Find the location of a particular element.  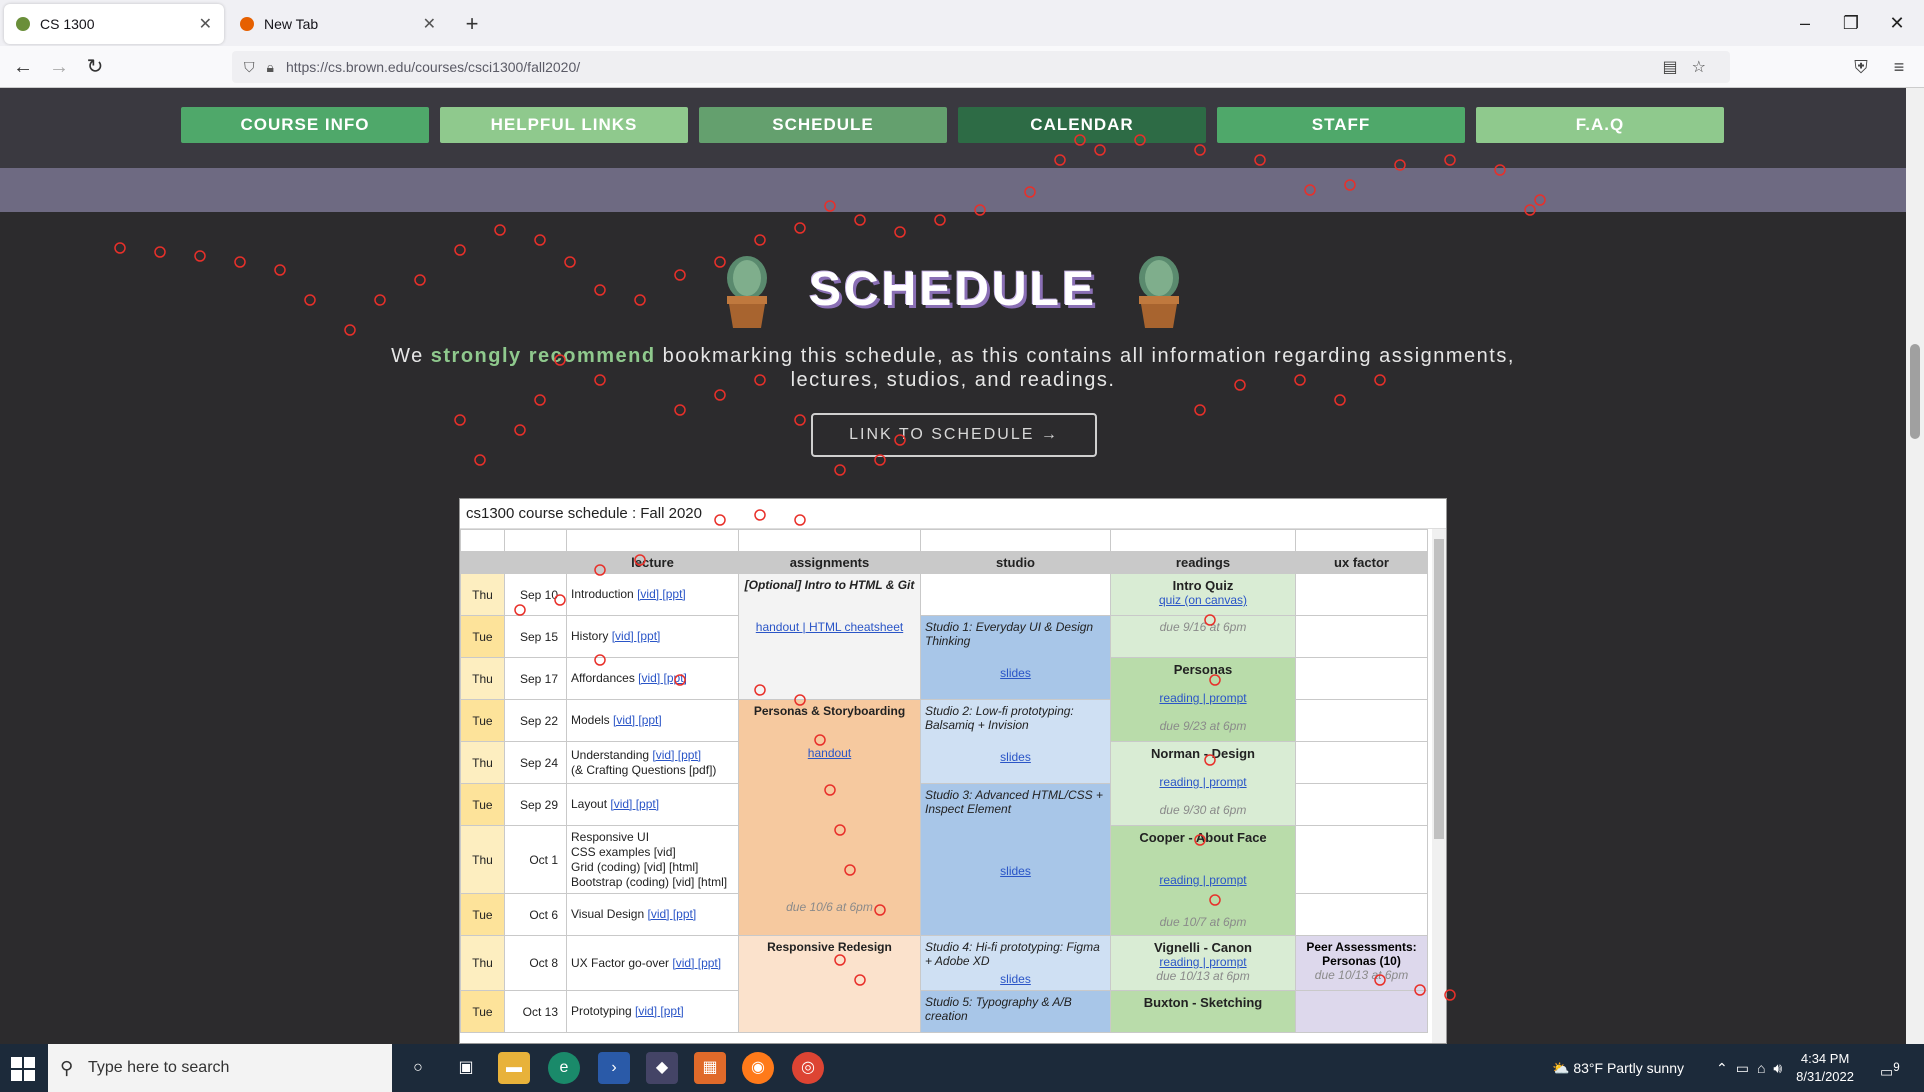

studio-empty is located at coordinates (1015, 594).